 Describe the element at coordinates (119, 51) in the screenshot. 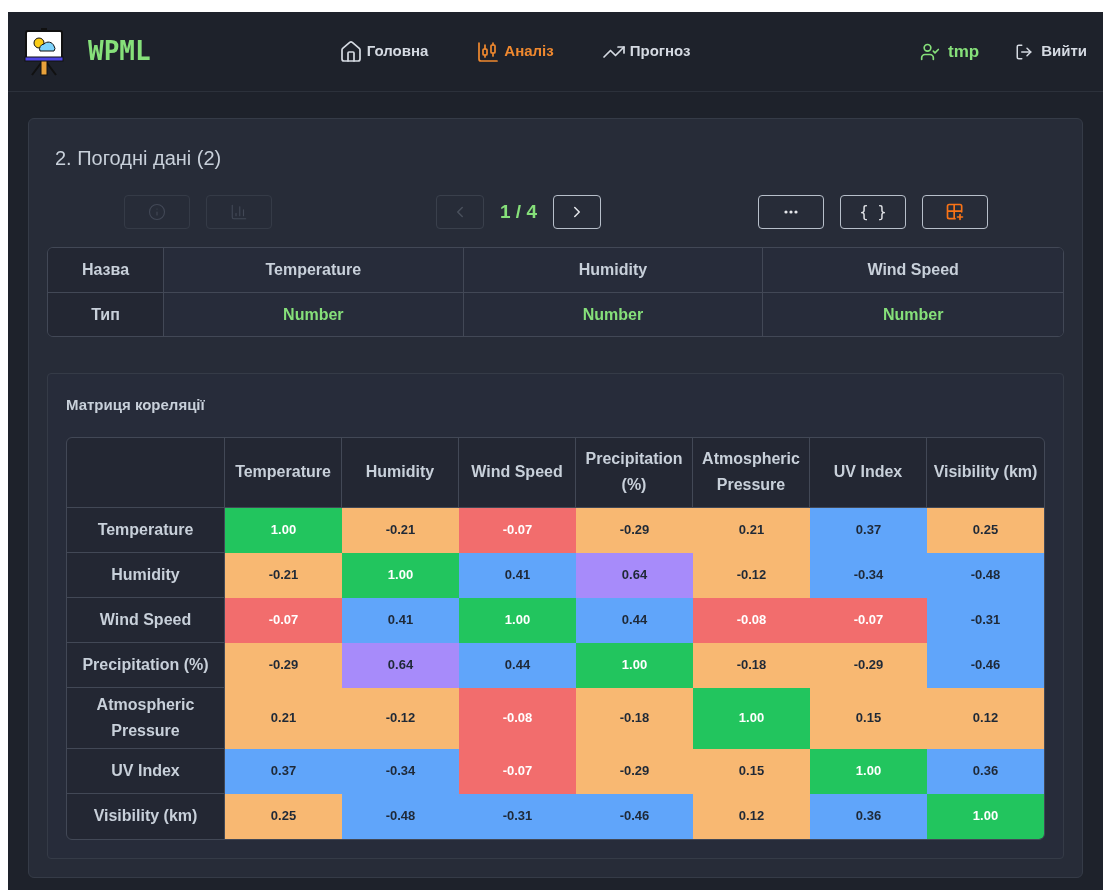

I see `app-logo-text: WPML` at that location.